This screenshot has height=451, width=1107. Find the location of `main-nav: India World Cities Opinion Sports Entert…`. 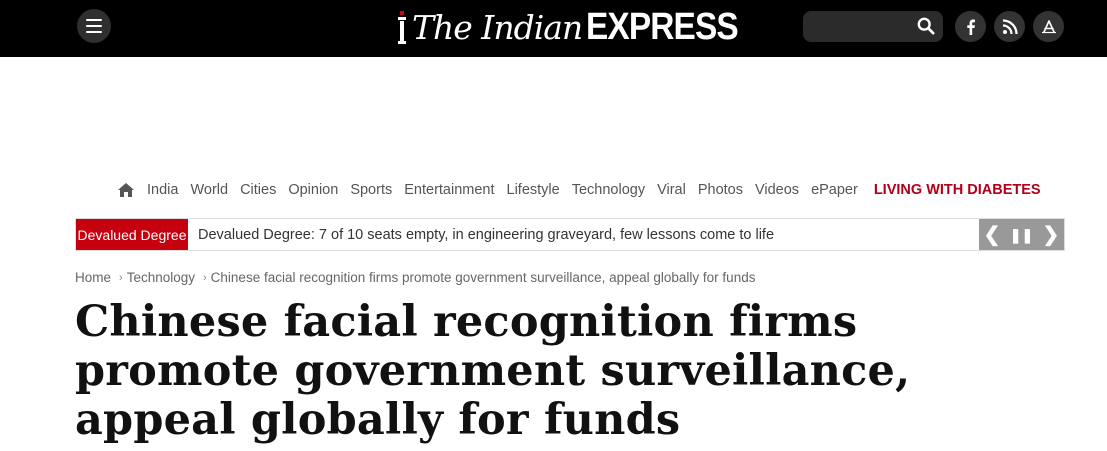

main-nav: India World Cities Opinion Sports Entert… is located at coordinates (585, 190).